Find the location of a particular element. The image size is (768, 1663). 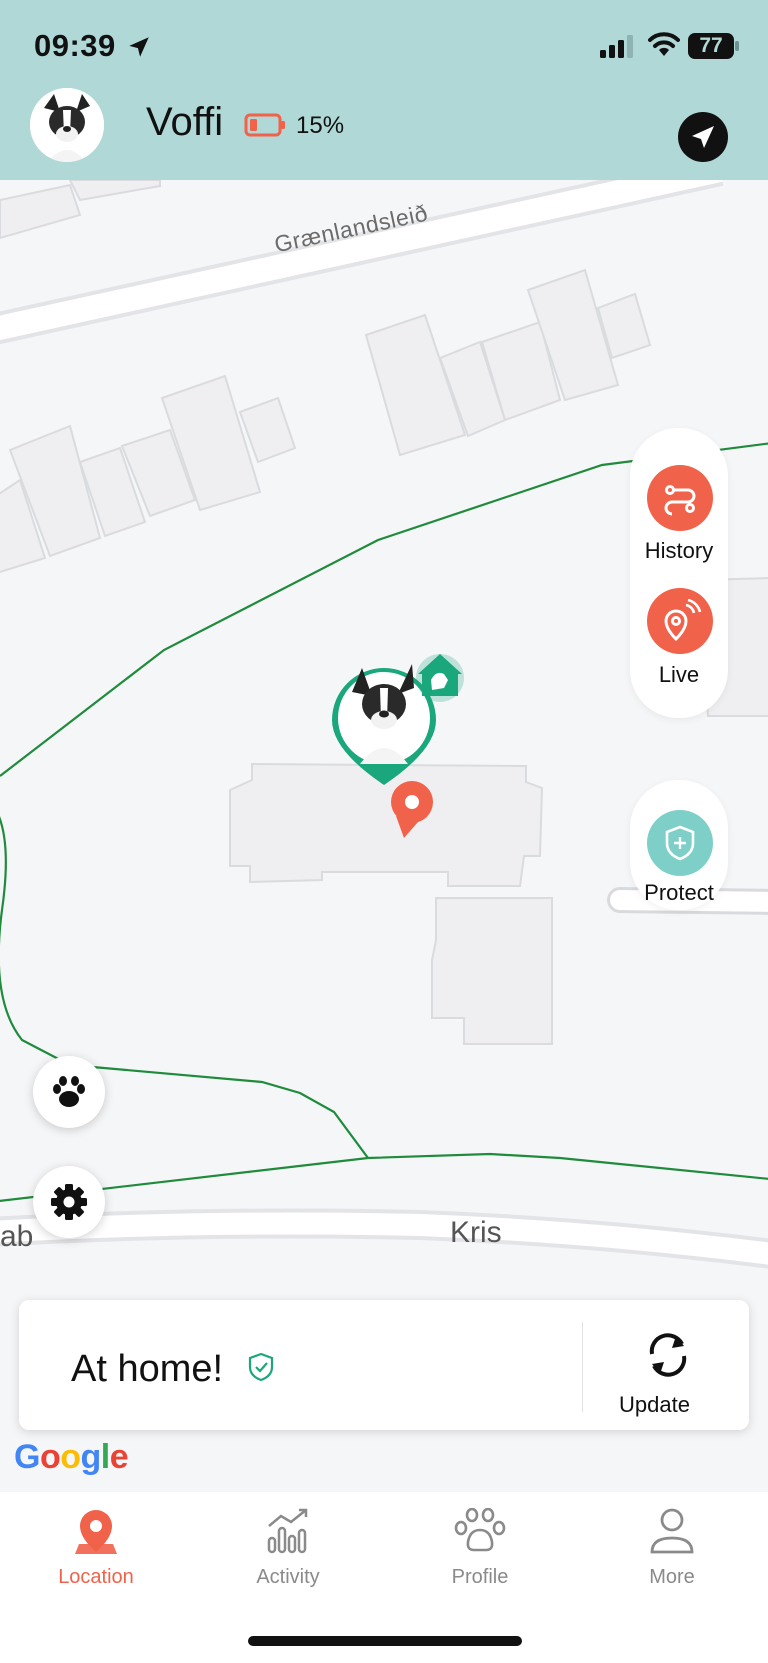

top-header: 09:39 77 Voffi 15% is located at coordinates (384, 90).